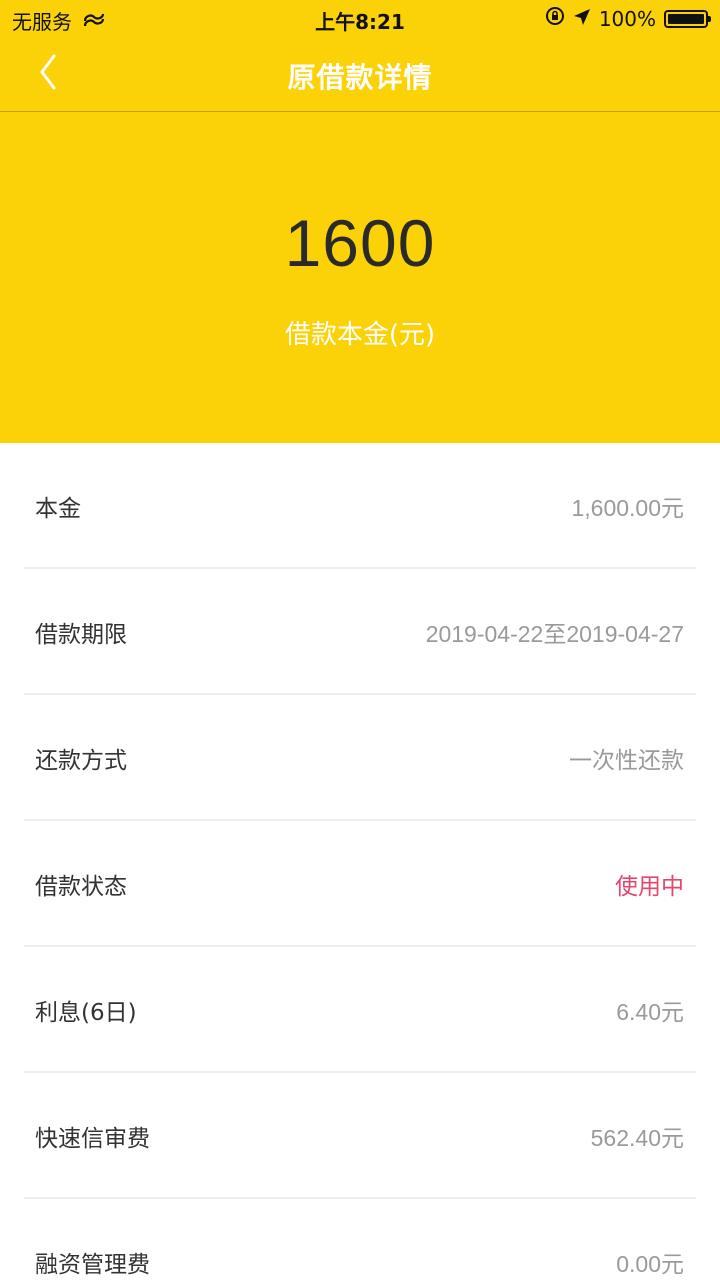  Describe the element at coordinates (360, 19) in the screenshot. I see `status-bar: 无服务 上午8:21 100%` at that location.